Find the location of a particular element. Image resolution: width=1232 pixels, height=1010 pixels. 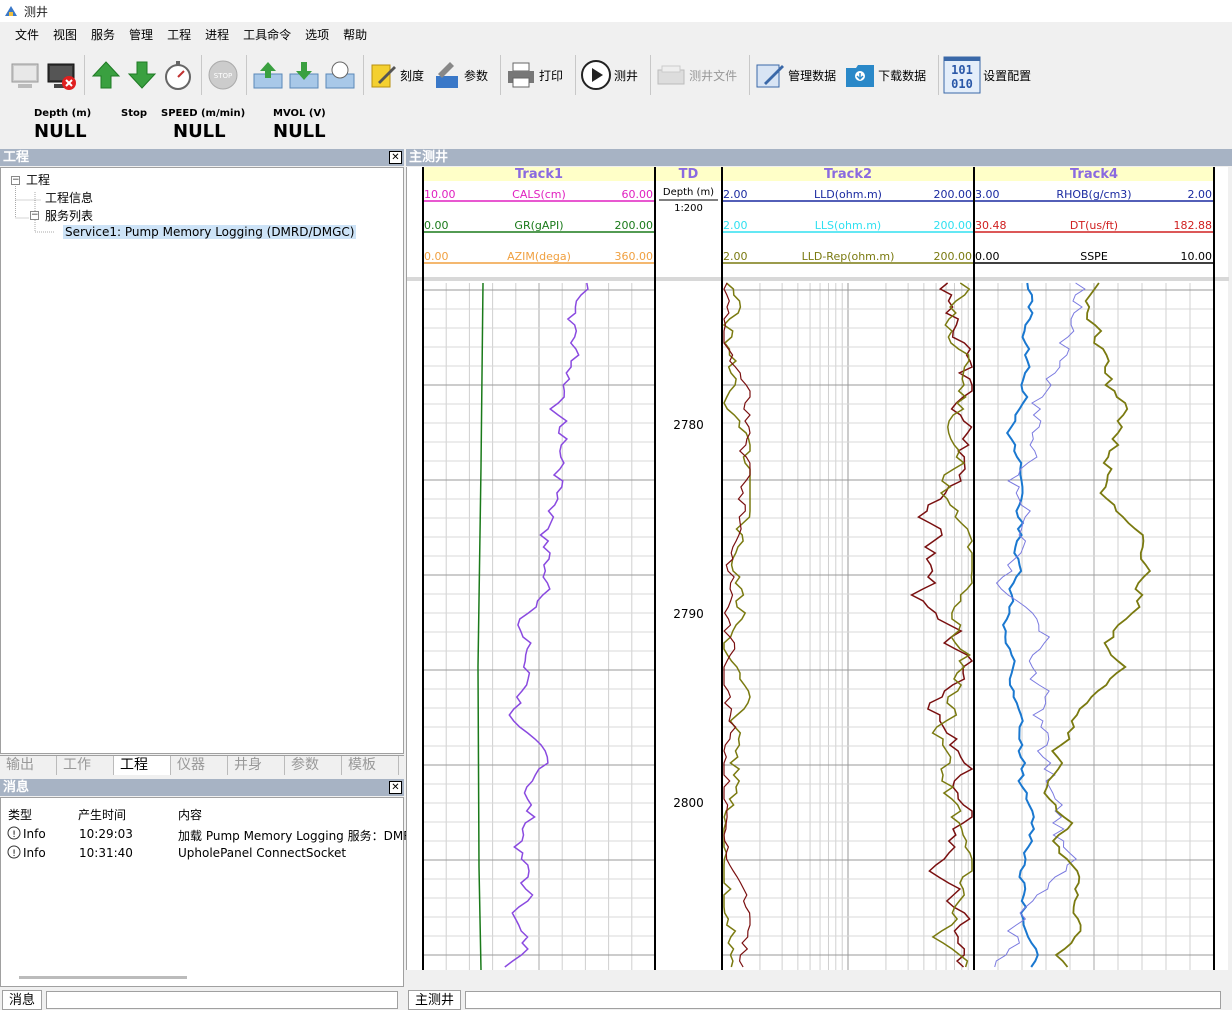

move-down-button is located at coordinates (142, 75).